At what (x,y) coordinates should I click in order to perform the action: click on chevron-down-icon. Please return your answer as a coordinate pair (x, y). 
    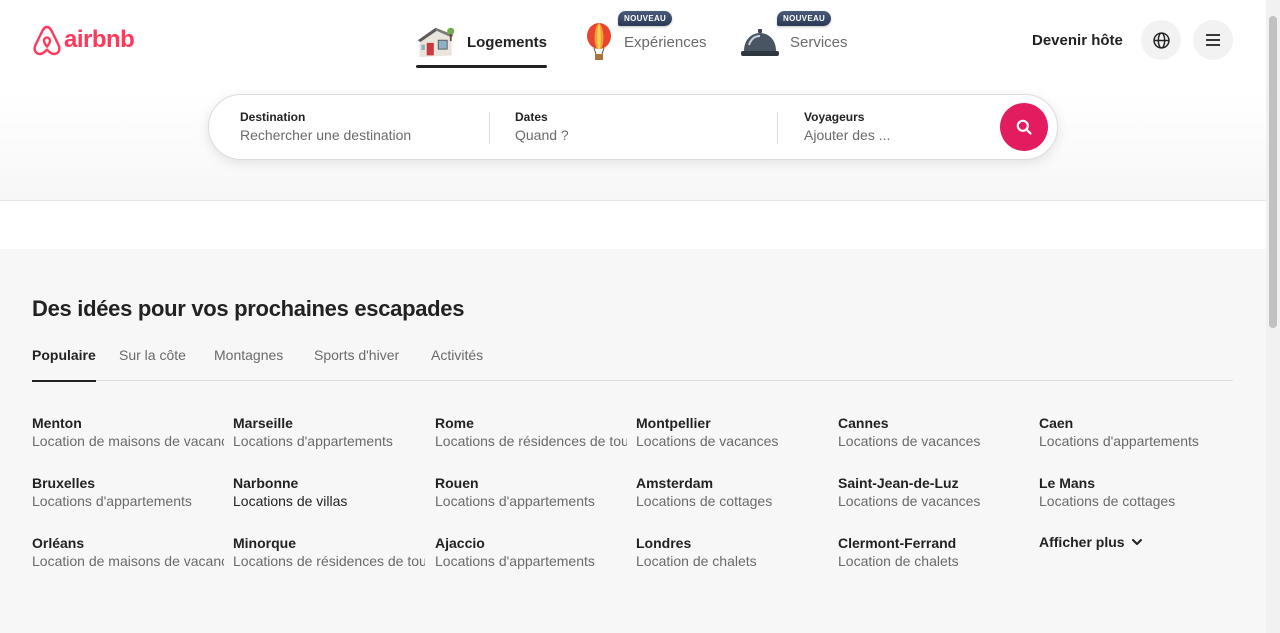
    Looking at the image, I should click on (1136, 542).